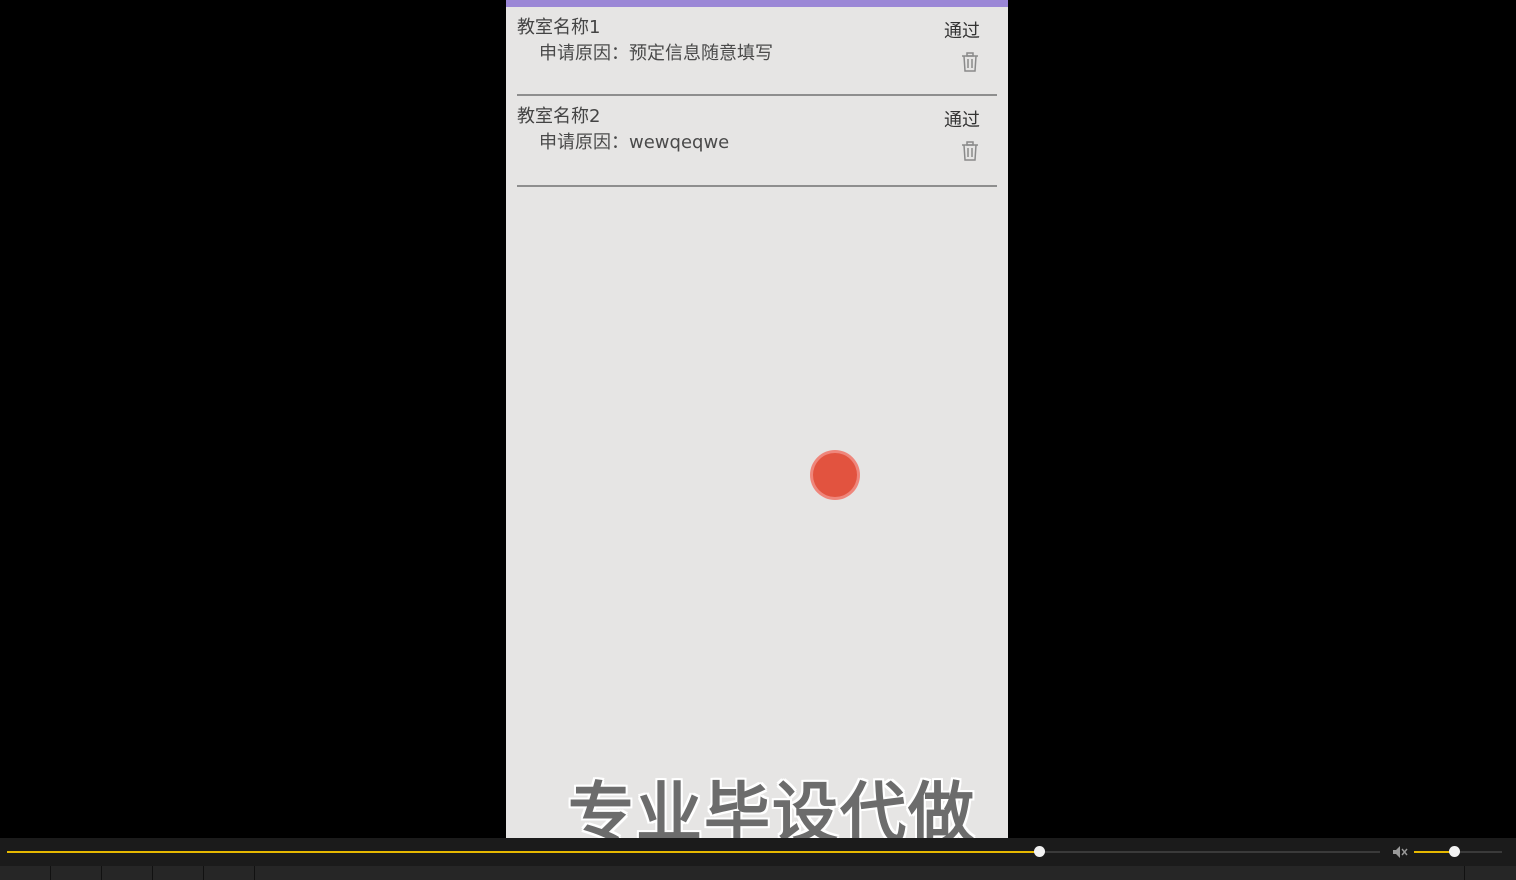  What do you see at coordinates (1434, 852) in the screenshot?
I see `volume-fill` at bounding box center [1434, 852].